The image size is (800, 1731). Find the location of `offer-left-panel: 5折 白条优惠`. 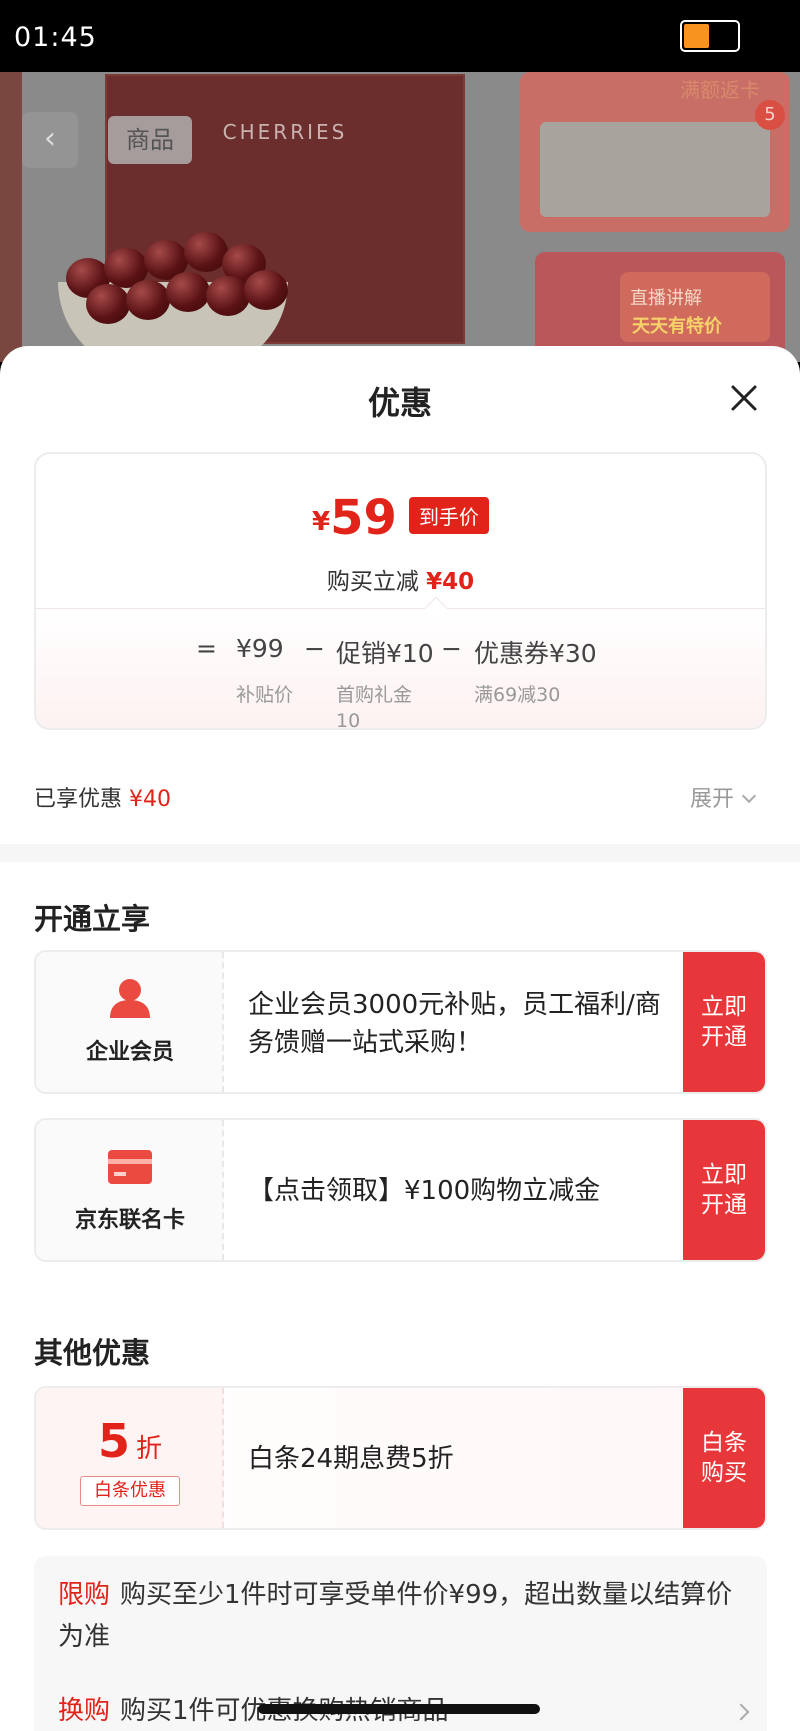

offer-left-panel: 5折 白条优惠 is located at coordinates (130, 1458).